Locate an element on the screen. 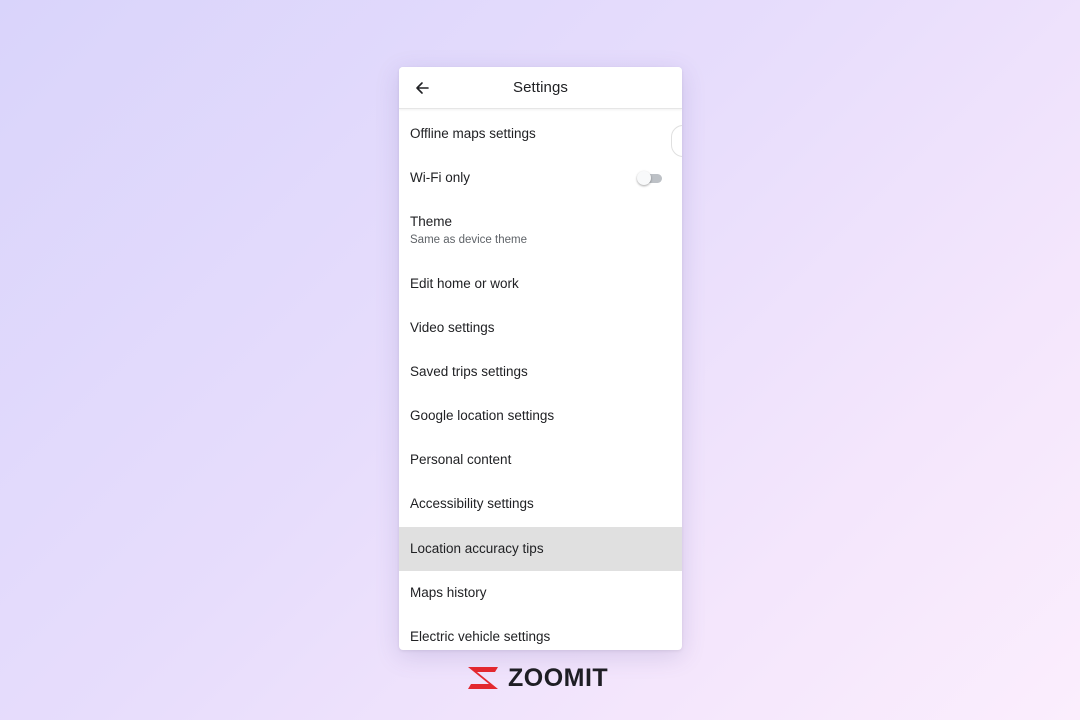 The height and width of the screenshot is (720, 1080). zoomit-z-logo-icon is located at coordinates (483, 678).